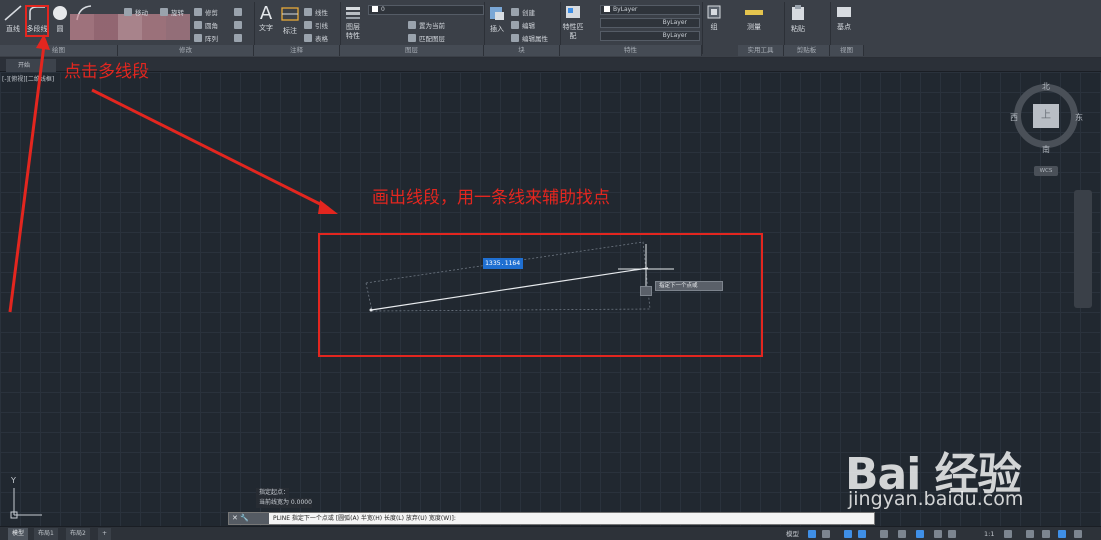 The width and height of the screenshot is (1101, 540). I want to click on polar-icon, so click(862, 534).